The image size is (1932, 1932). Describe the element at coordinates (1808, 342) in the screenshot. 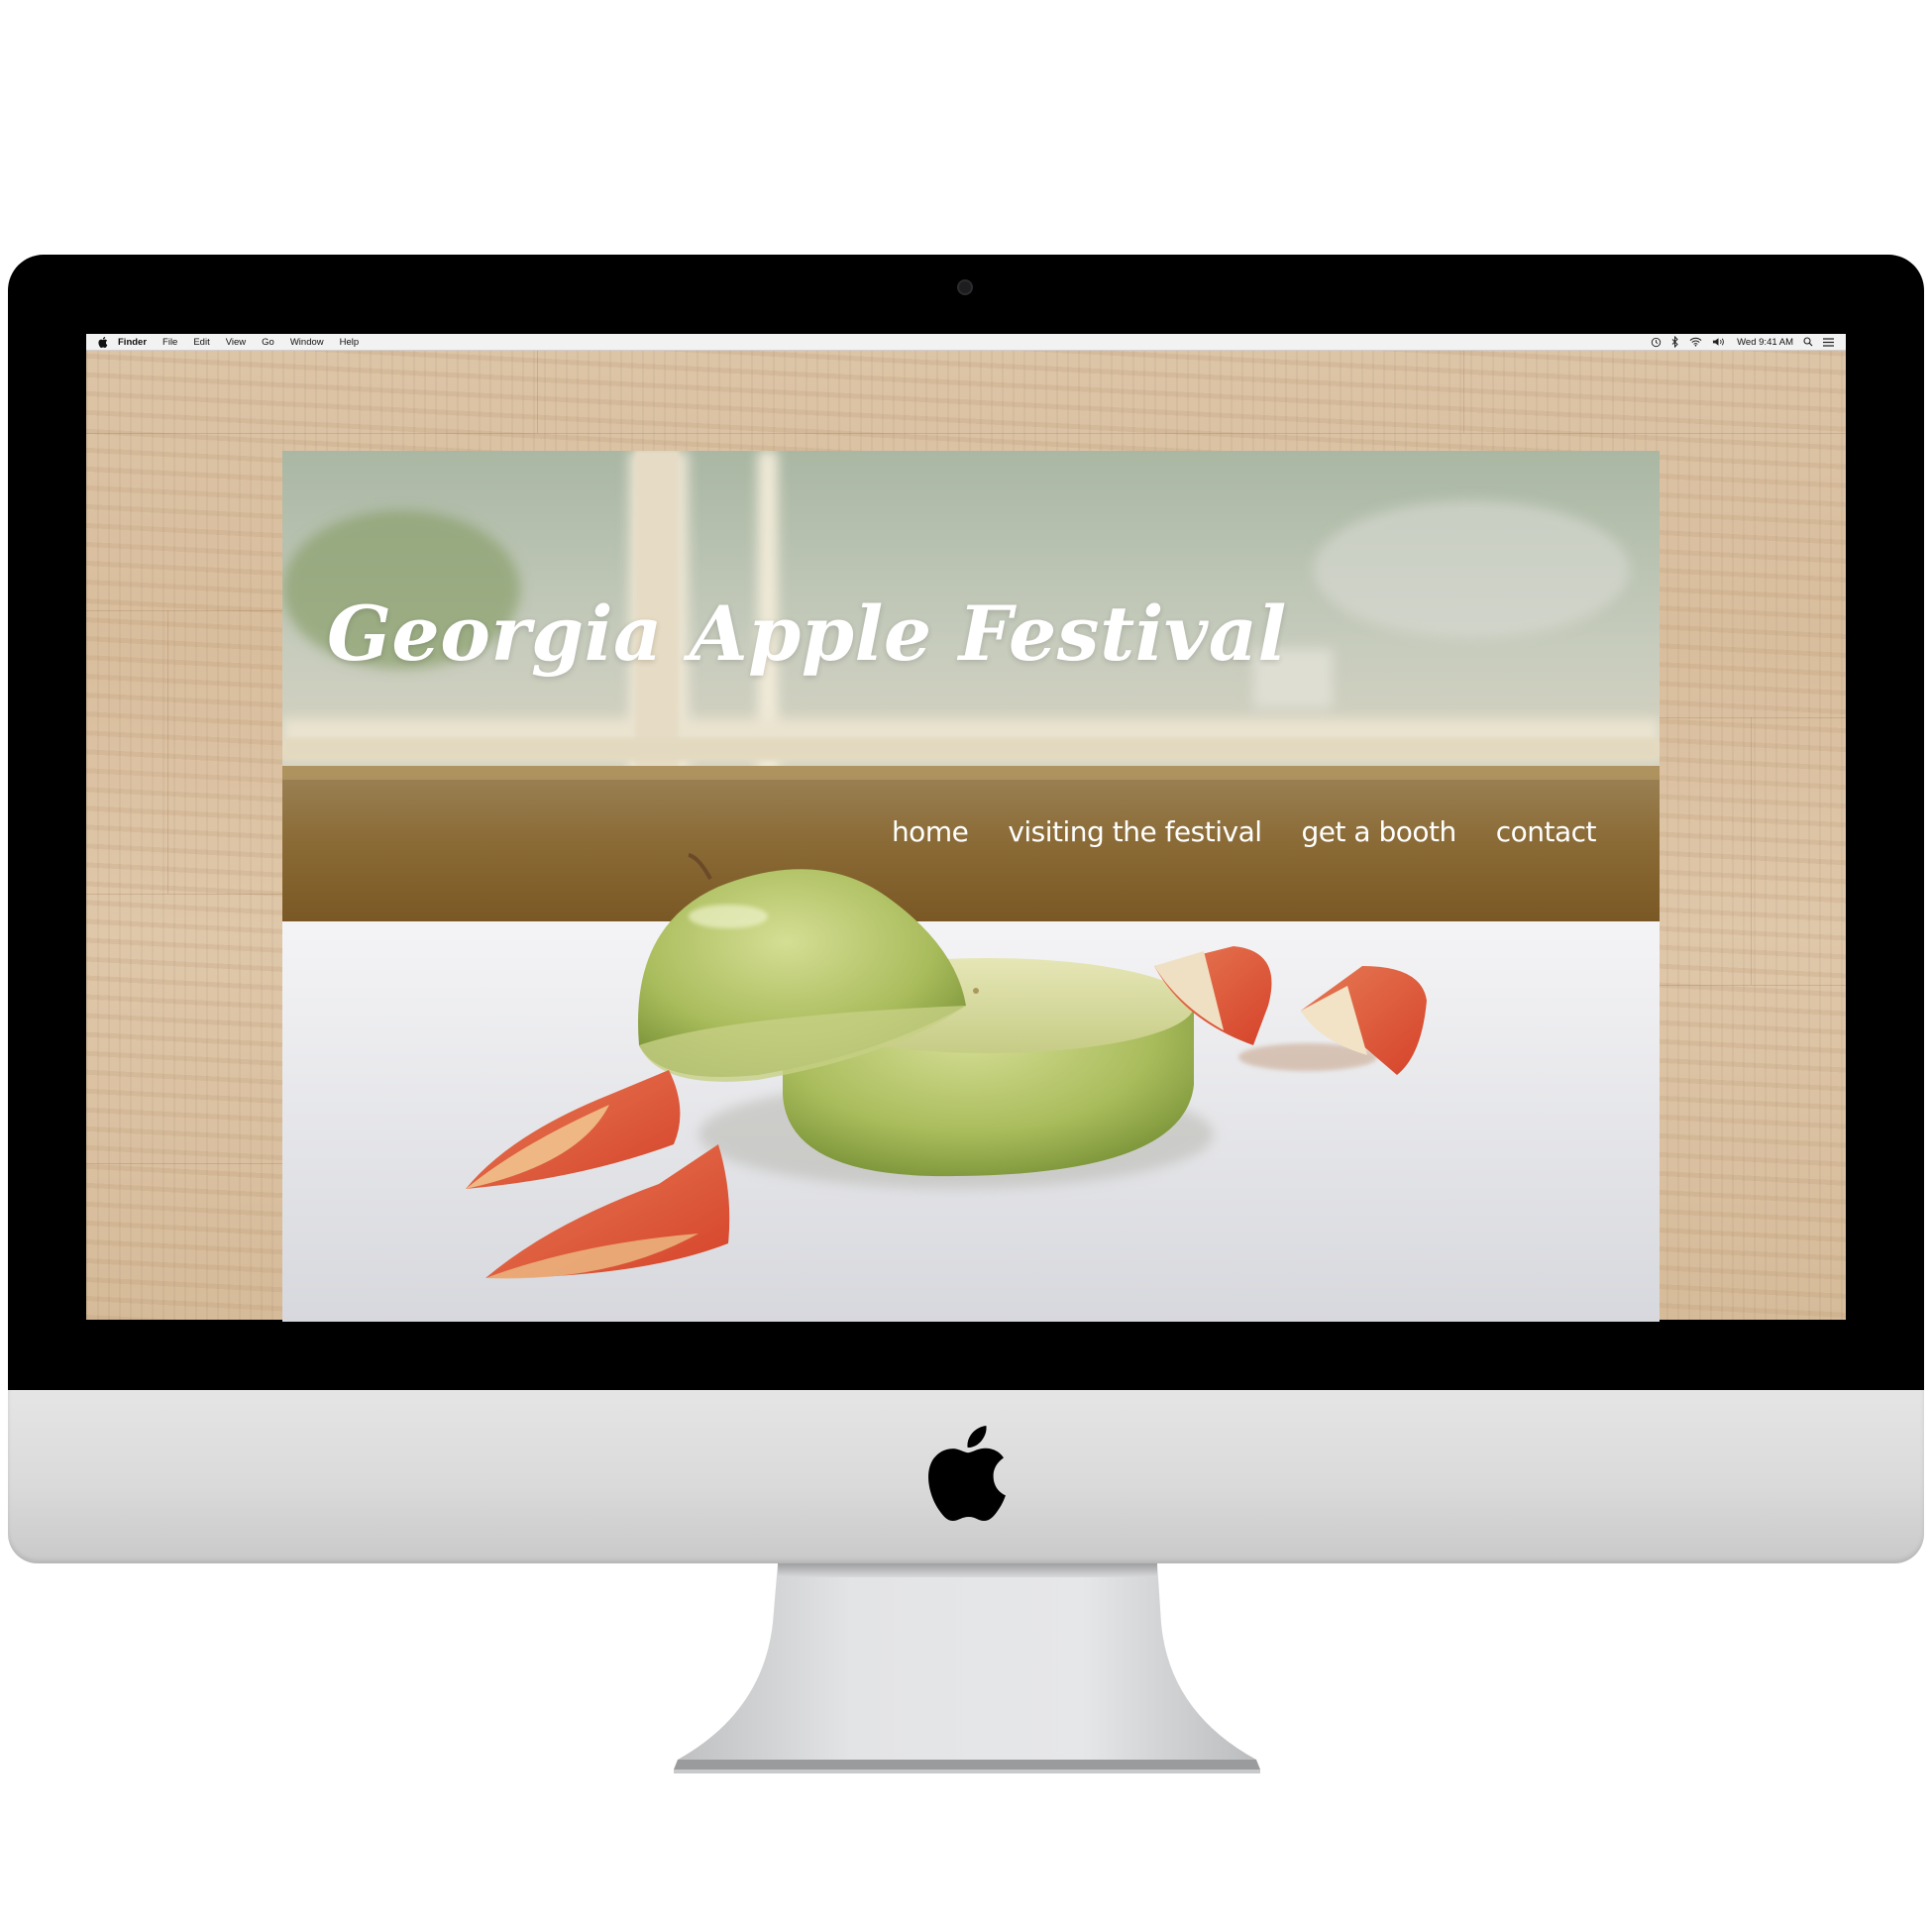

I see `search-icon` at that location.